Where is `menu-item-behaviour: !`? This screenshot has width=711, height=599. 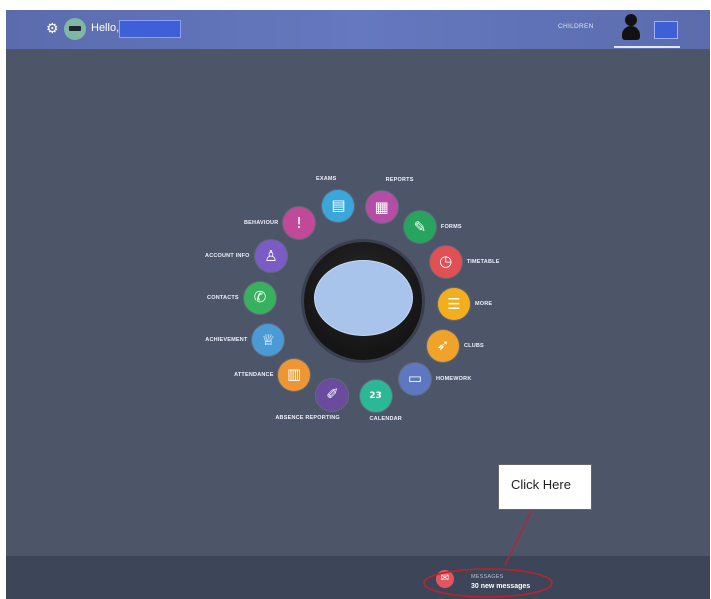 menu-item-behaviour: ! is located at coordinates (299, 223).